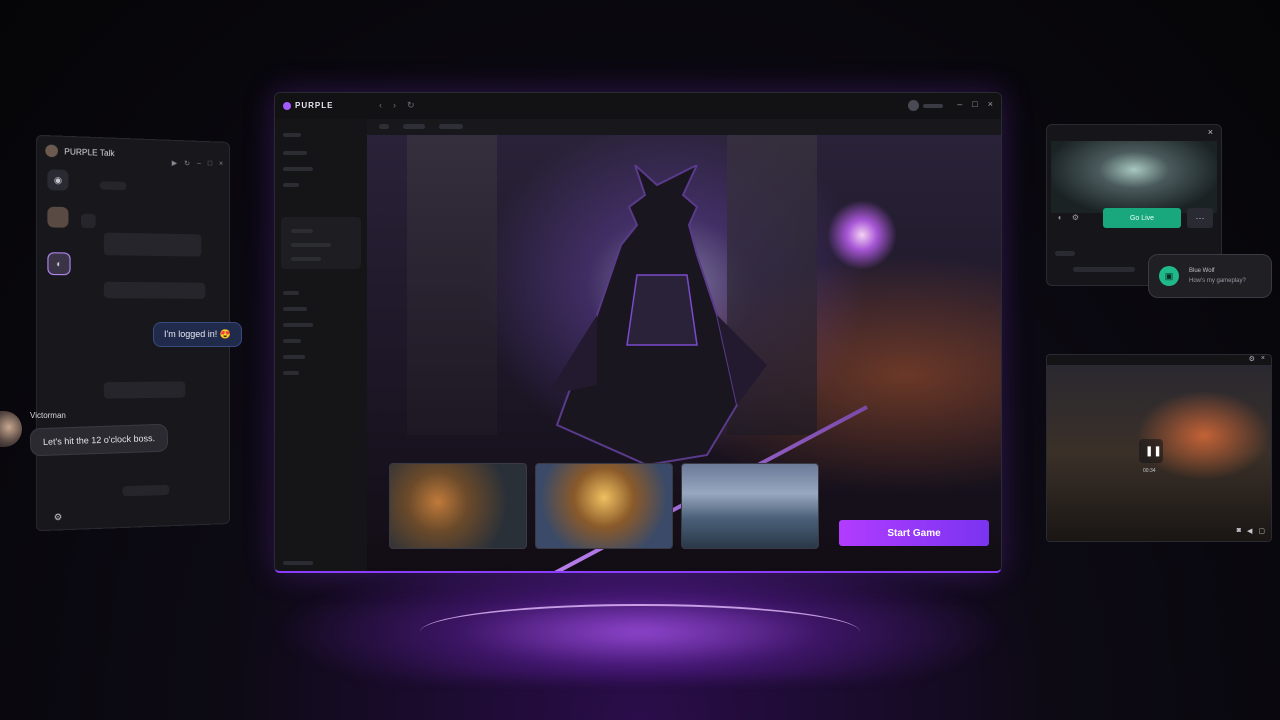  What do you see at coordinates (113, 185) in the screenshot?
I see `channel-name-placeholder` at bounding box center [113, 185].